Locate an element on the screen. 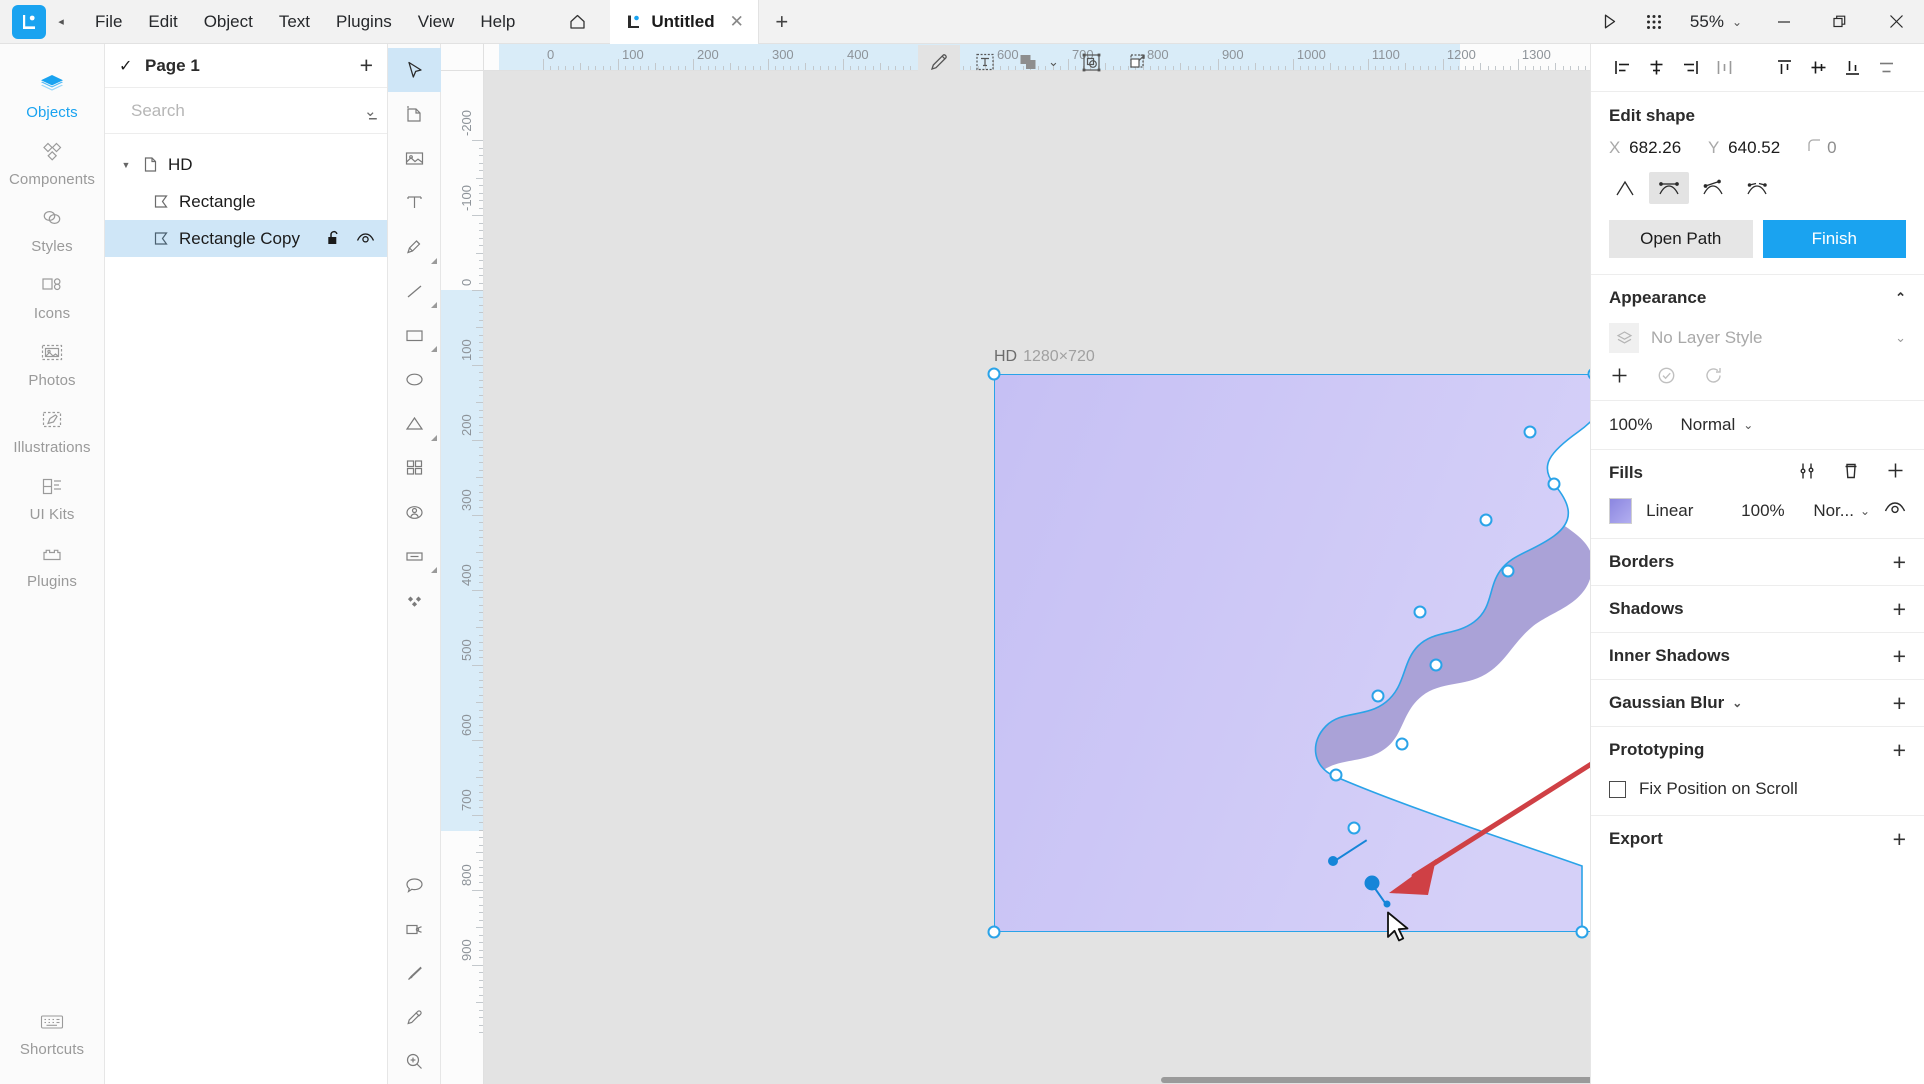  menu-item-text: Text is located at coordinates (294, 22).